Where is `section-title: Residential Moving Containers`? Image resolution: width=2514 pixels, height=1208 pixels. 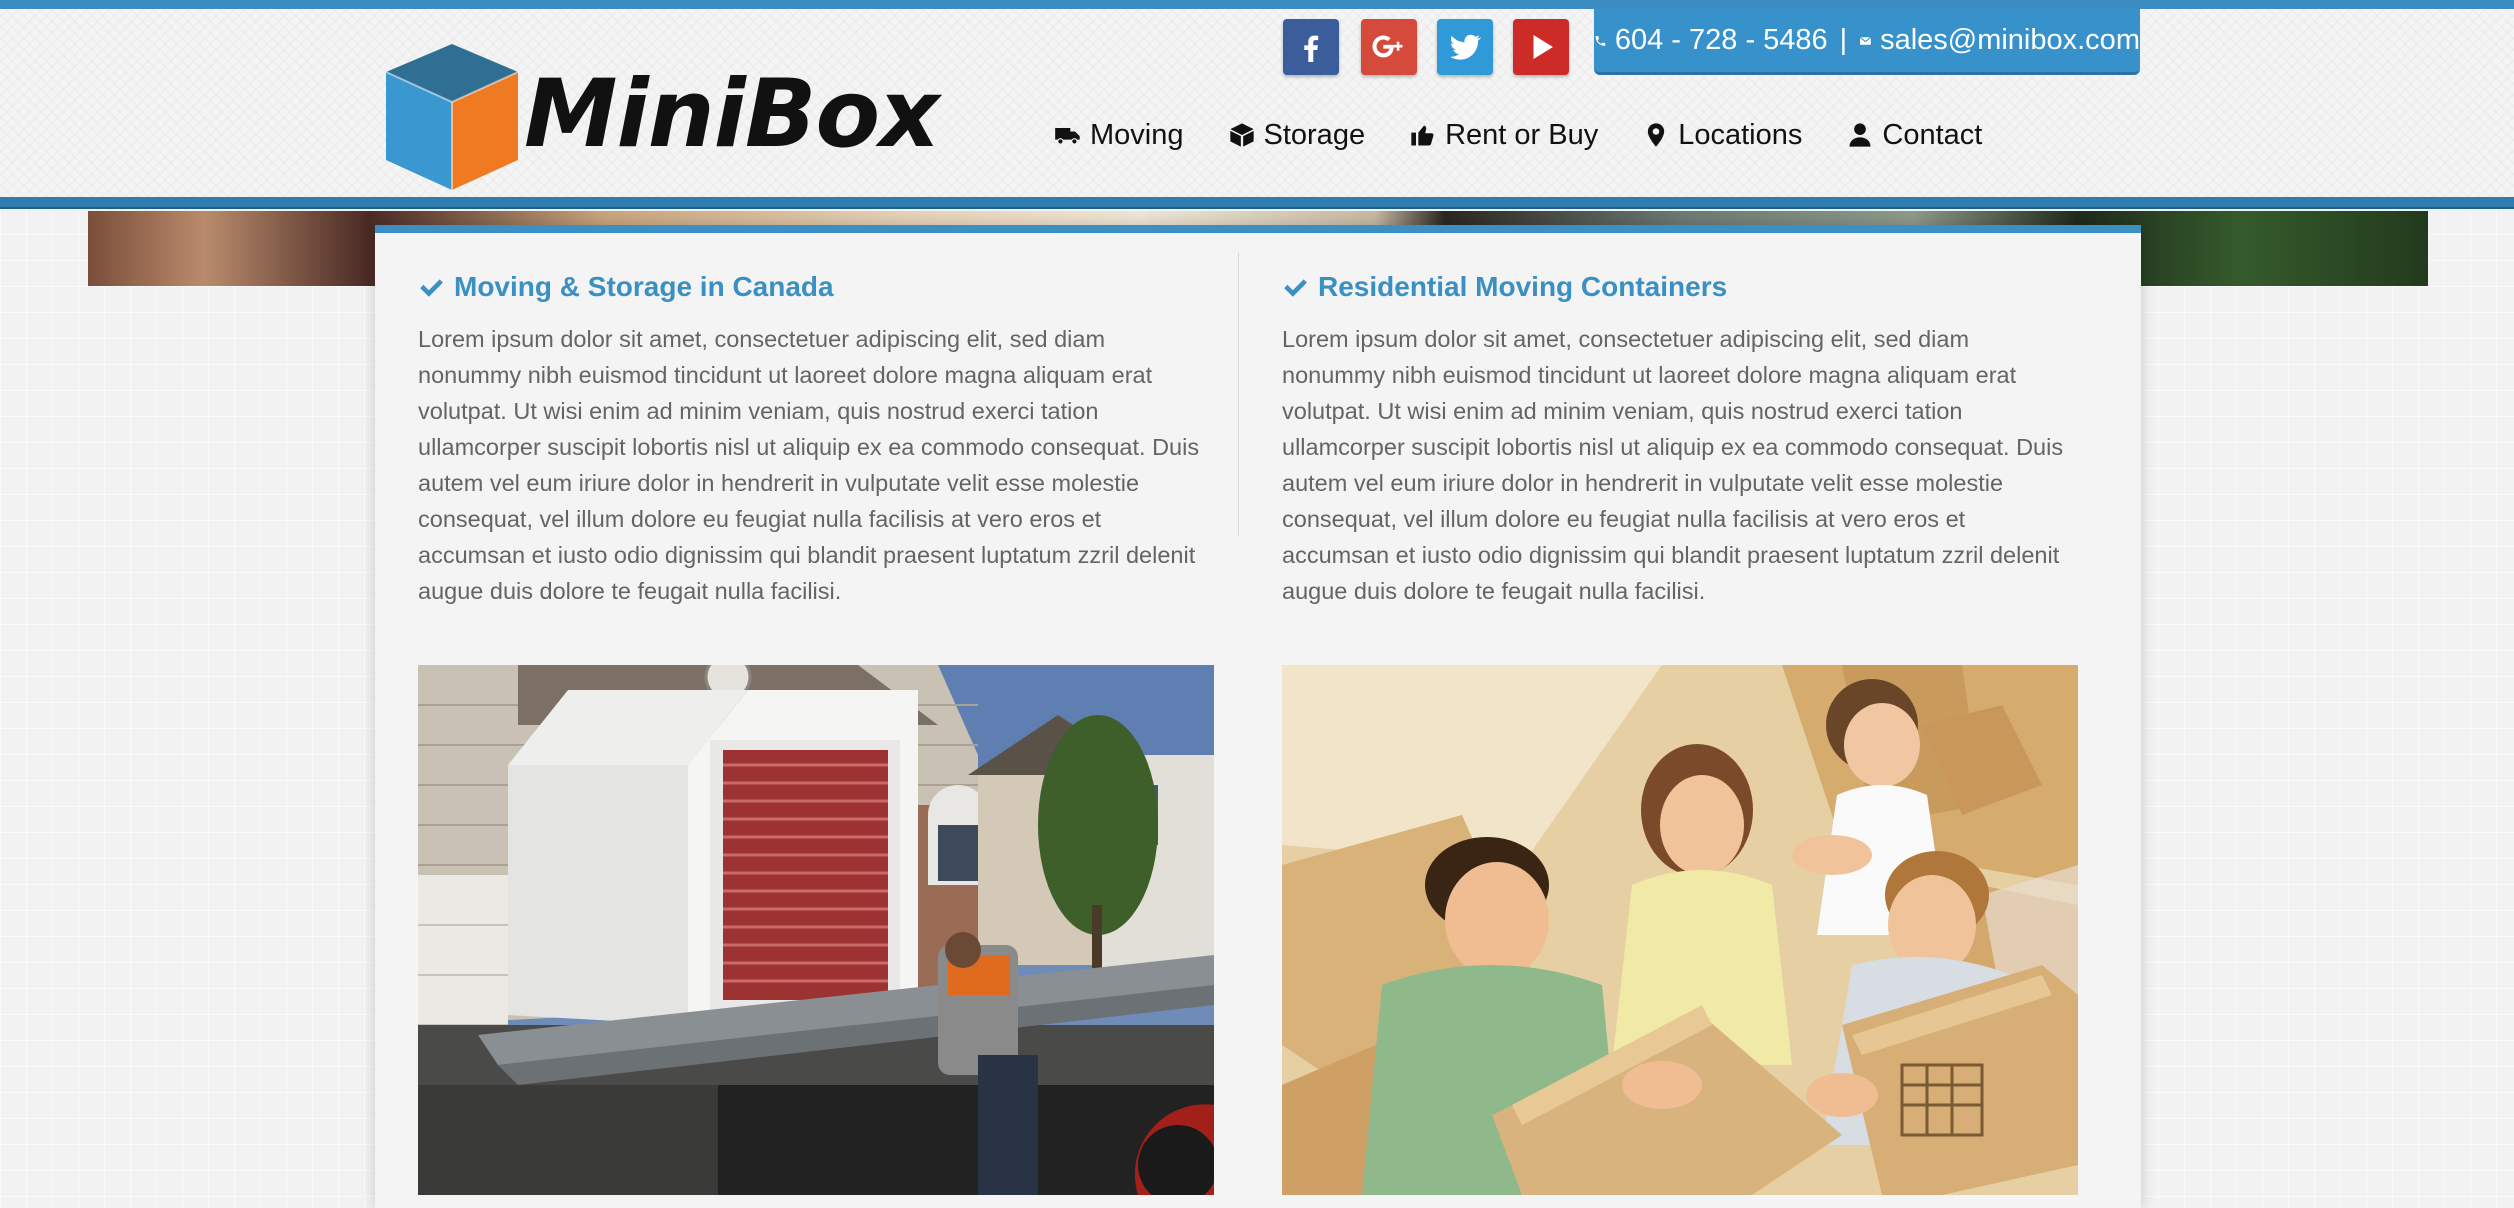 section-title: Residential Moving Containers is located at coordinates (1680, 287).